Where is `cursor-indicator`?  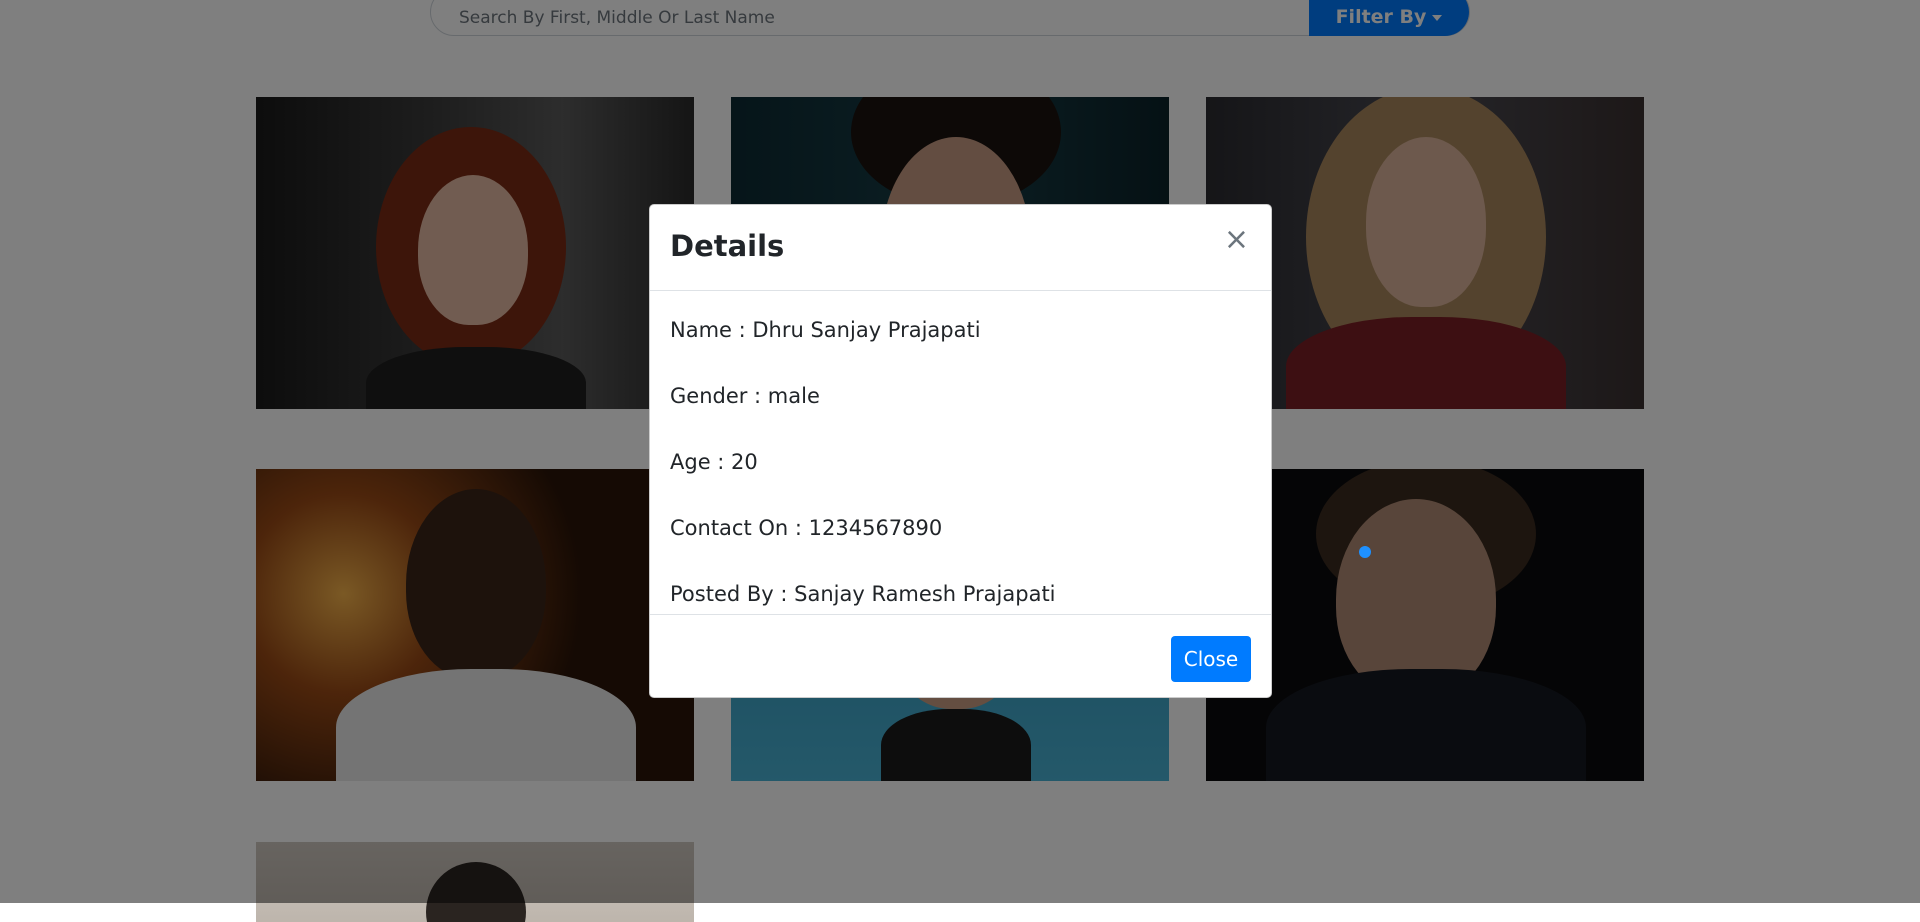 cursor-indicator is located at coordinates (1365, 552).